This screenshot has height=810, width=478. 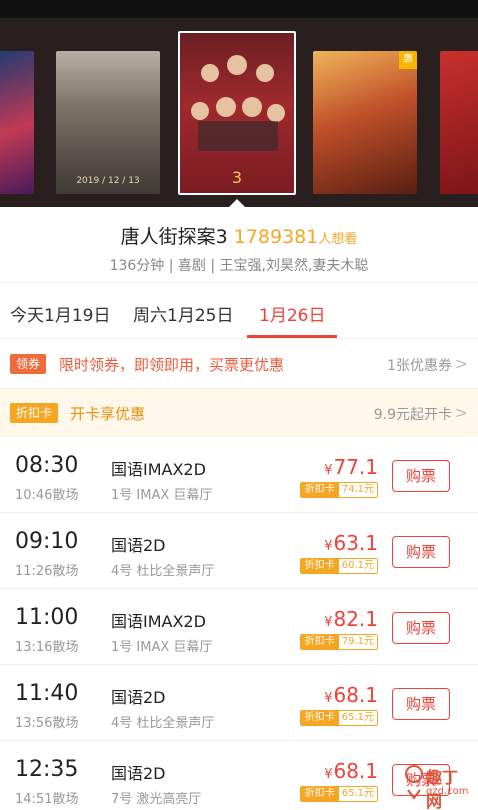 I want to click on date-tabs: 今天1月19日 周六1月25日 1月26日, so click(x=239, y=311).